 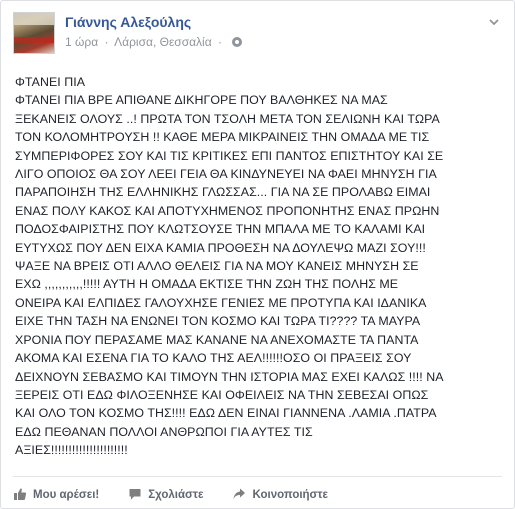 What do you see at coordinates (237, 42) in the screenshot?
I see `globe-icon` at bounding box center [237, 42].